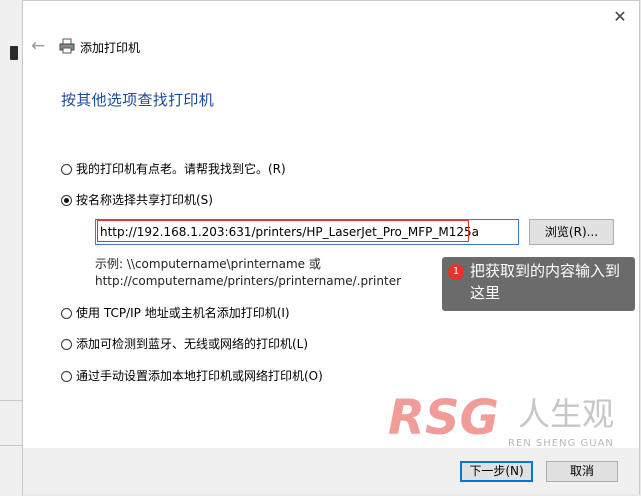 The width and height of the screenshot is (641, 496). Describe the element at coordinates (566, 414) in the screenshot. I see `watermark-name: 人生观` at that location.